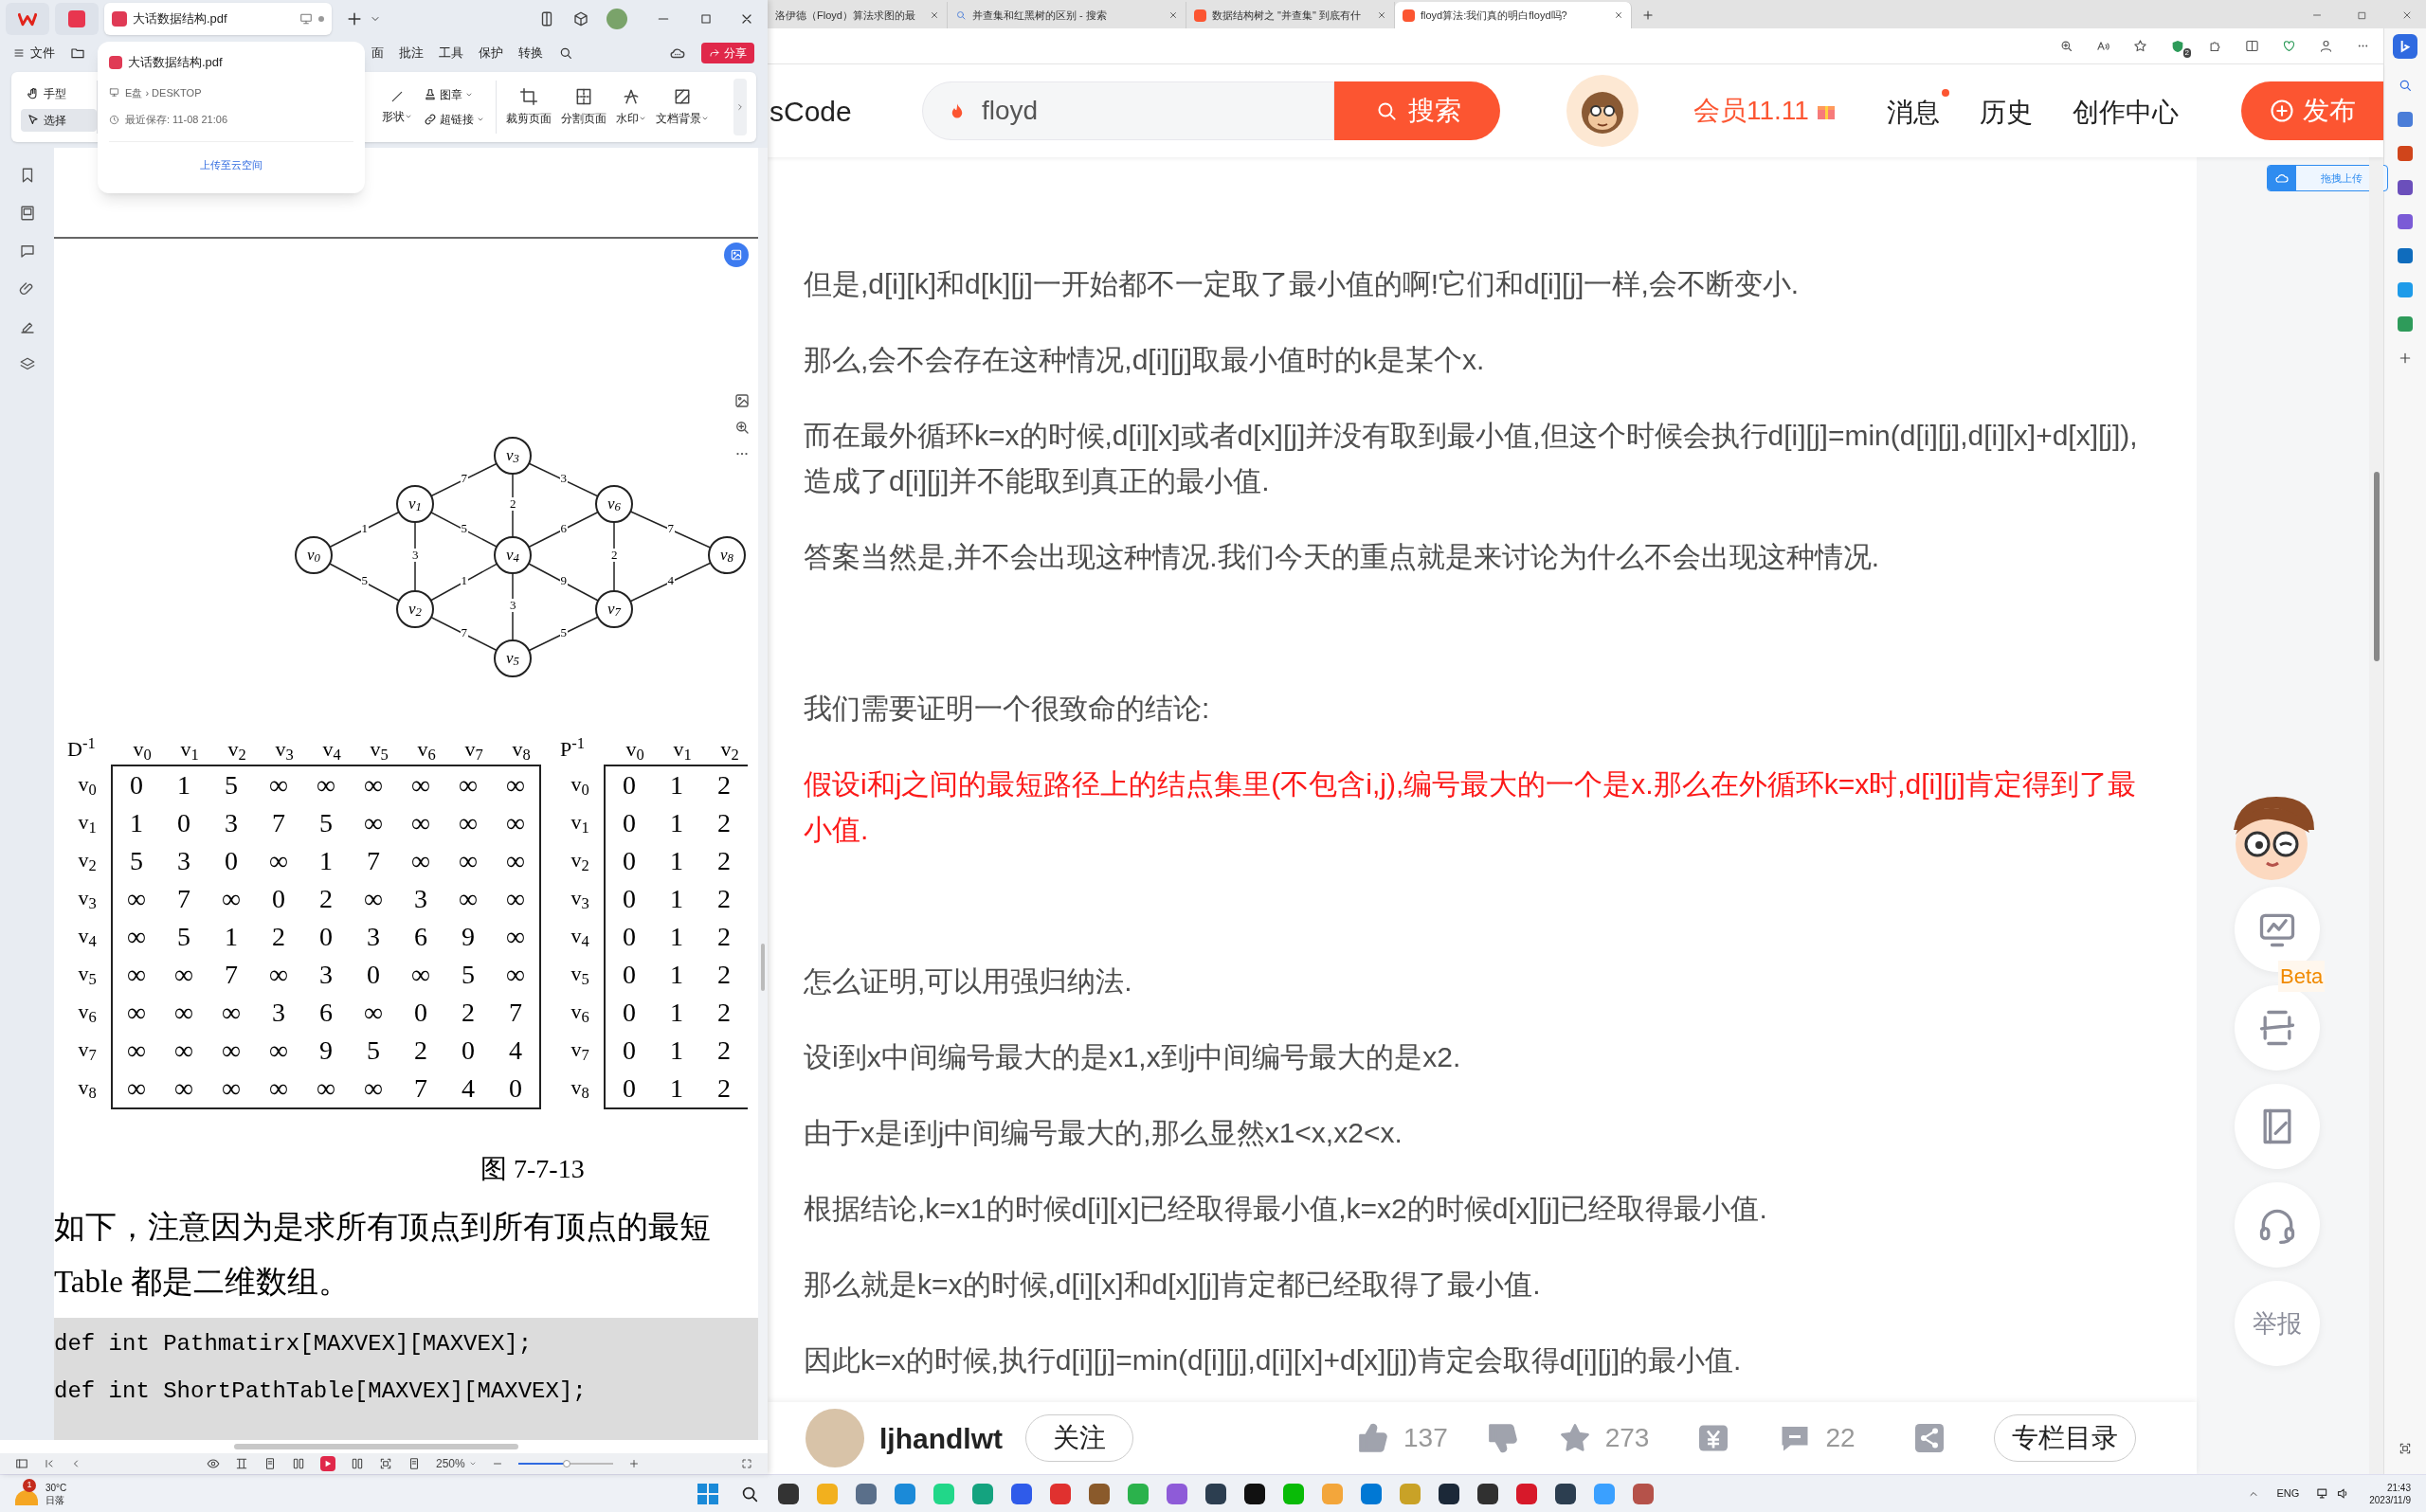 The width and height of the screenshot is (2426, 1512). I want to click on menu-item: 工具, so click(451, 53).